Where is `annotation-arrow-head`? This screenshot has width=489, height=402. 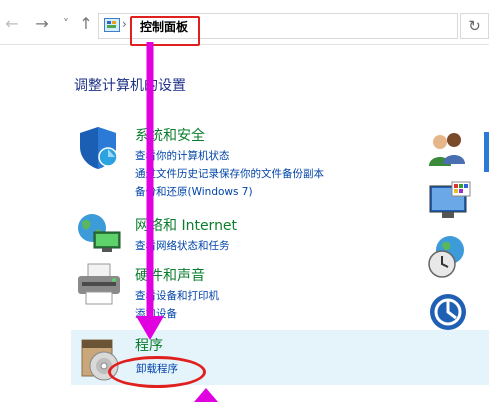
annotation-arrow-head is located at coordinates (150, 328).